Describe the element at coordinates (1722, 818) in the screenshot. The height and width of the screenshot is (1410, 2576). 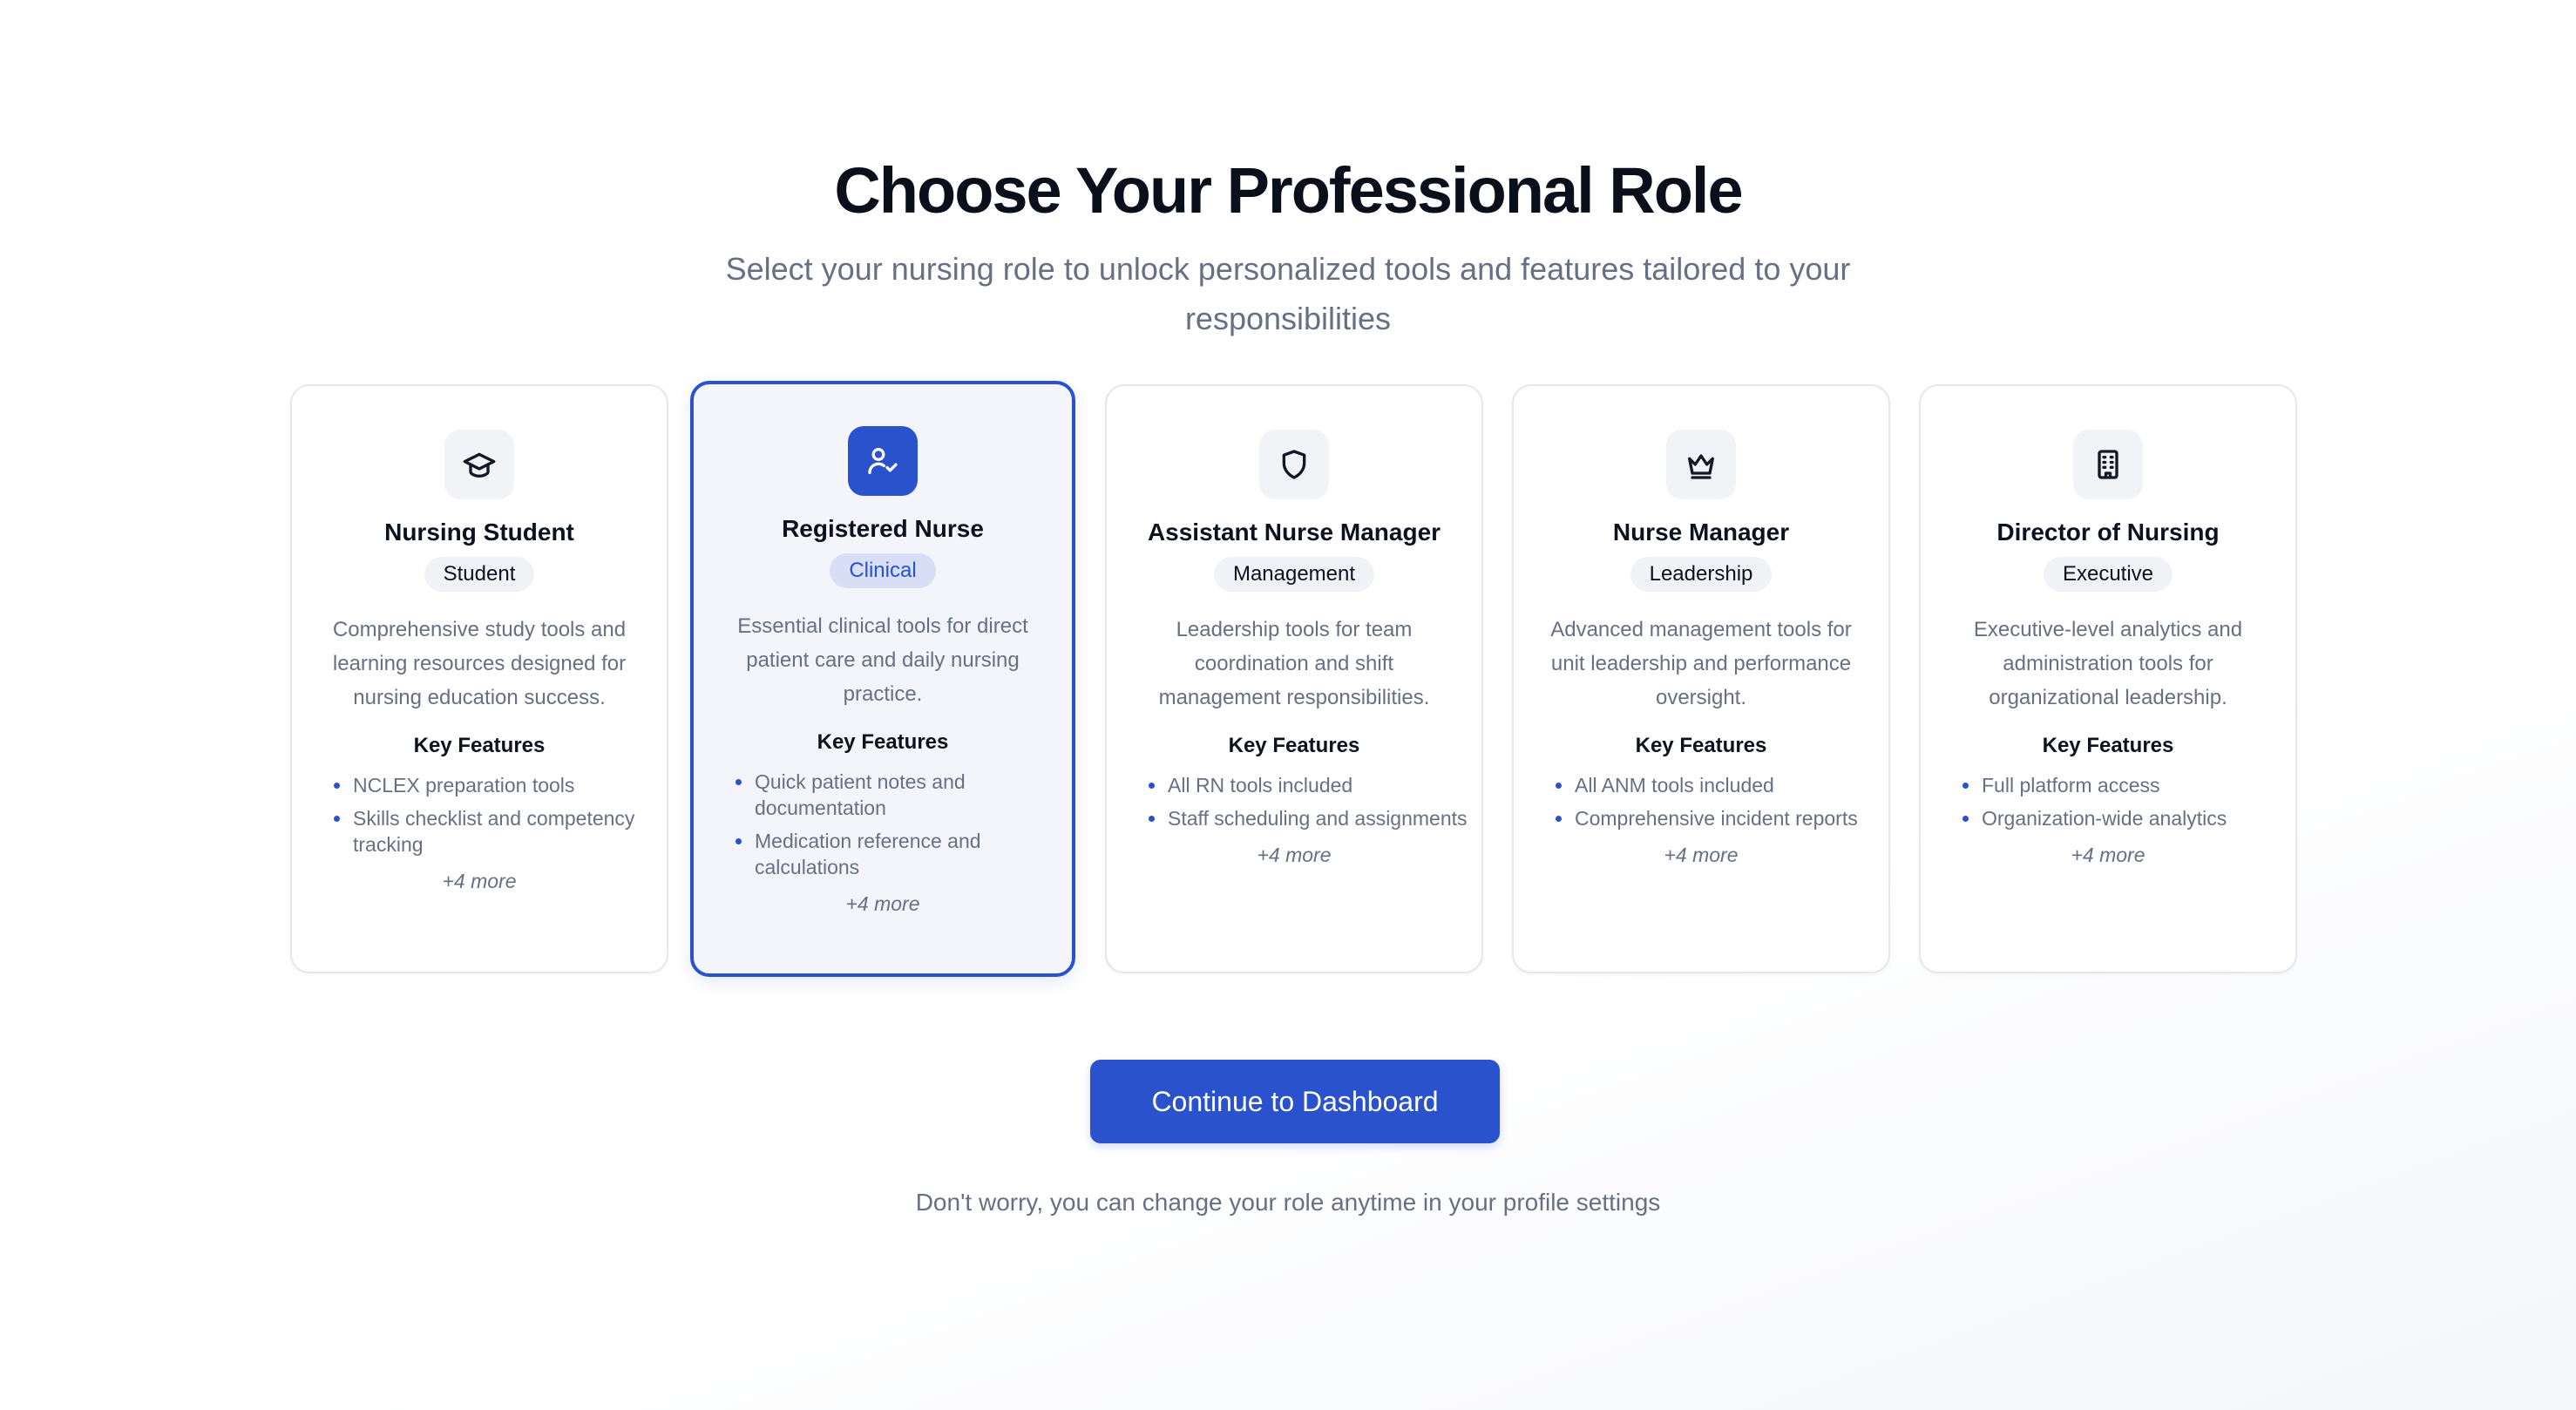
I see `feature-item: Comprehensive incident reports` at that location.